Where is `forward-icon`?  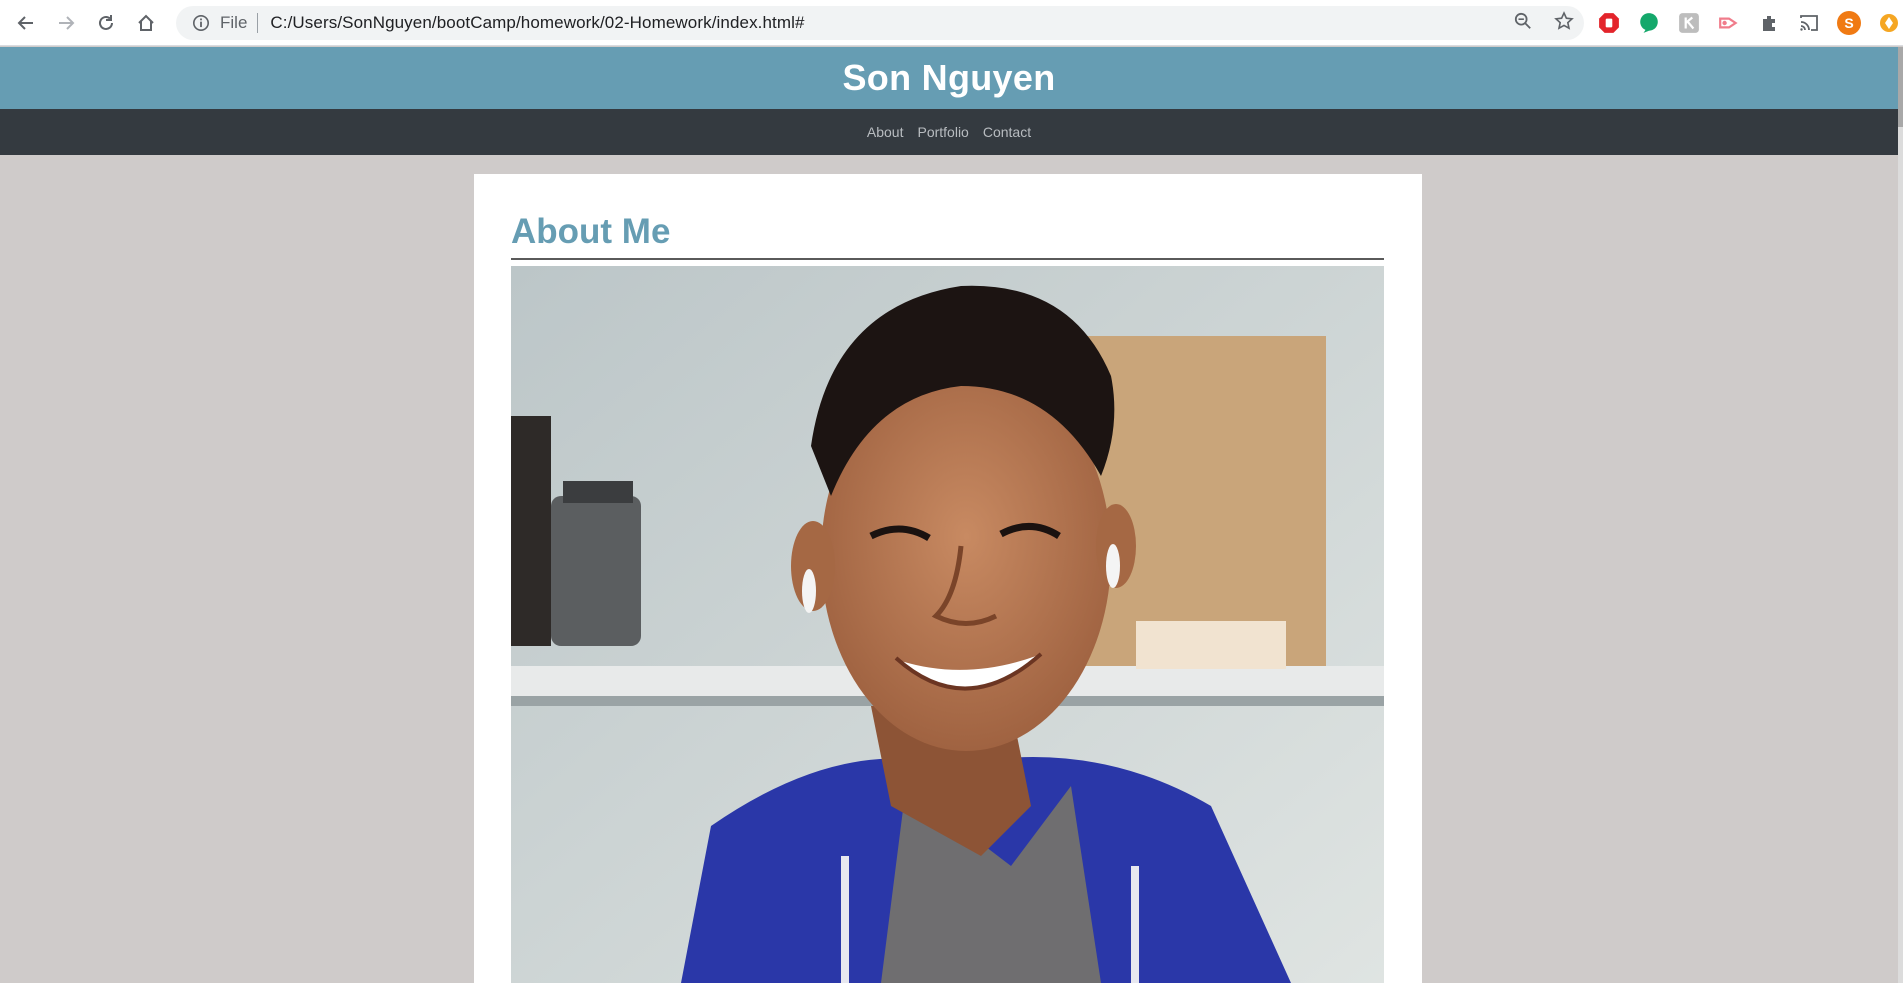
forward-icon is located at coordinates (66, 23).